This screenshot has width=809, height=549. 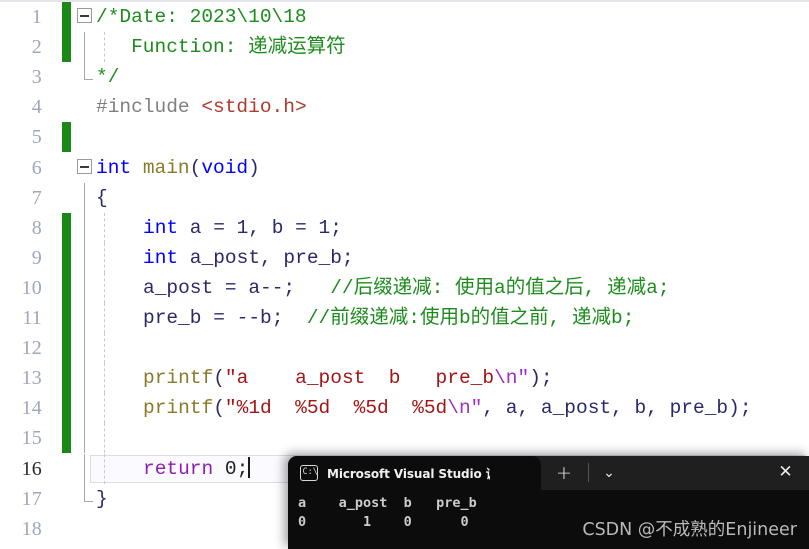 What do you see at coordinates (408, 473) in the screenshot?
I see `console-tab-title: Microsoft Visual Studio 调试控制台` at bounding box center [408, 473].